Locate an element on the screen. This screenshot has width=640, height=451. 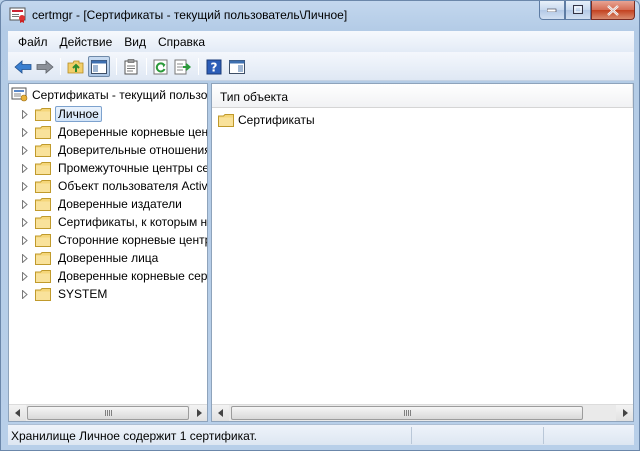
back-icon is located at coordinates (23, 66).